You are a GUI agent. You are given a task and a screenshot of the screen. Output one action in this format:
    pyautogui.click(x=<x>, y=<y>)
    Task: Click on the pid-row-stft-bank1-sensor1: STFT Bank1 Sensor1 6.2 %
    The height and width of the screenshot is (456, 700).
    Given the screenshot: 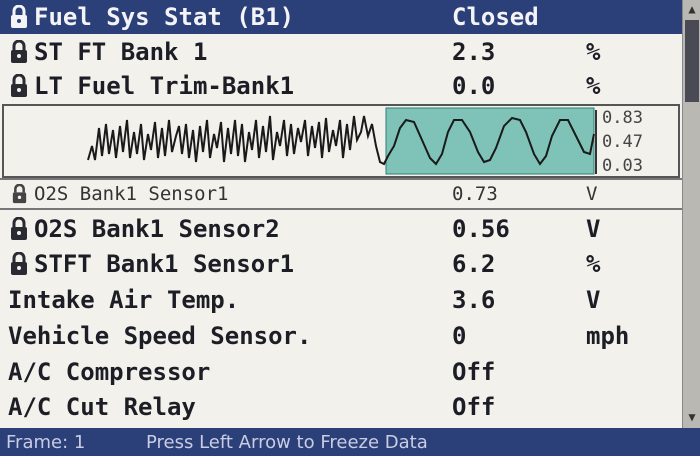 What is the action you would take?
    pyautogui.click(x=341, y=264)
    